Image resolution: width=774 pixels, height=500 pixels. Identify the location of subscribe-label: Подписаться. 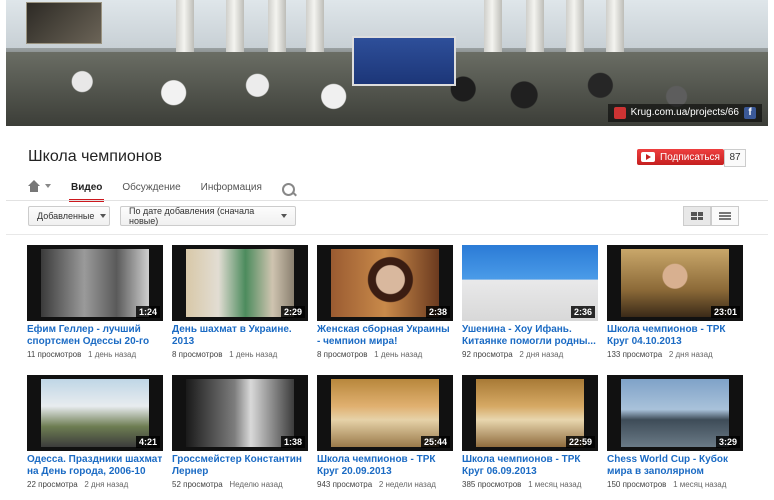
(690, 157).